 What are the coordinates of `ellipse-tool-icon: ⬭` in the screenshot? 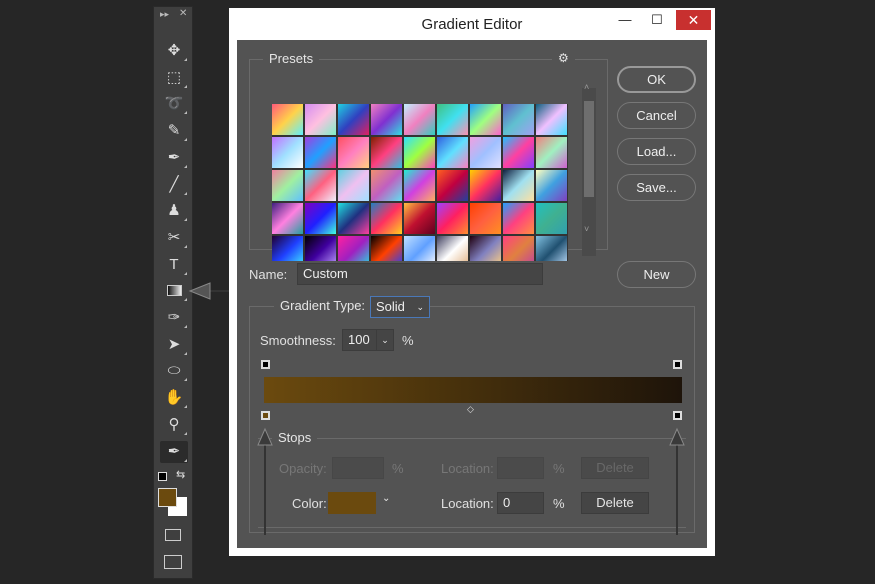 It's located at (174, 371).